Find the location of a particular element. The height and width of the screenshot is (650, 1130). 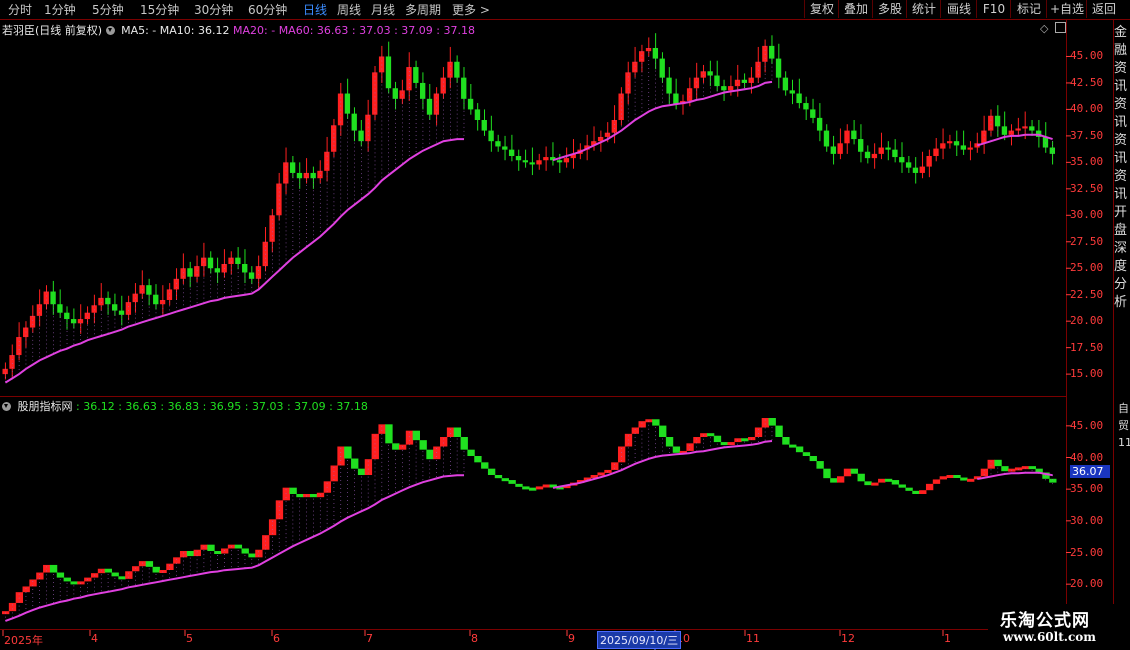

ma60-legend: MA60: 36.63 : 37.03 : 37.09 : 37.18 is located at coordinates (376, 30).